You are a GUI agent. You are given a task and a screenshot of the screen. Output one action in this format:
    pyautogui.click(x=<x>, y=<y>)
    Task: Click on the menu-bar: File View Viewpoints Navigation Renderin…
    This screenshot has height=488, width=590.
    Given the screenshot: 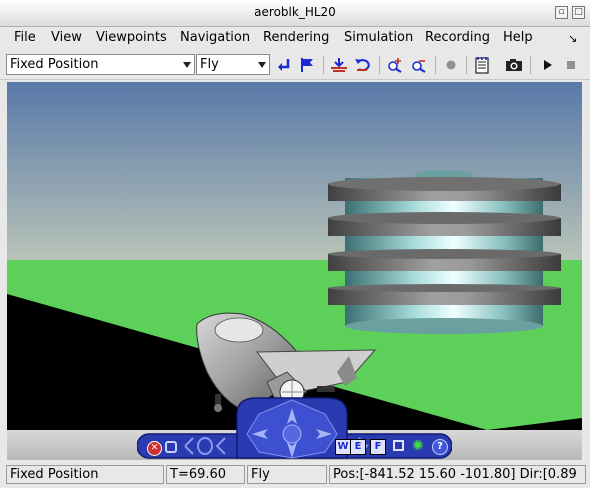 What is the action you would take?
    pyautogui.click(x=295, y=38)
    